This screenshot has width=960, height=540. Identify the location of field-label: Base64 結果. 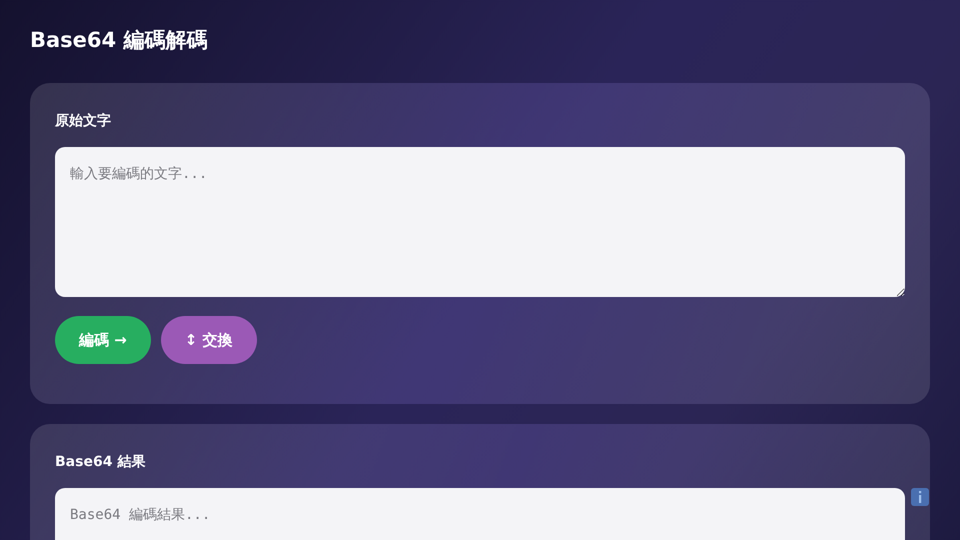
(100, 462).